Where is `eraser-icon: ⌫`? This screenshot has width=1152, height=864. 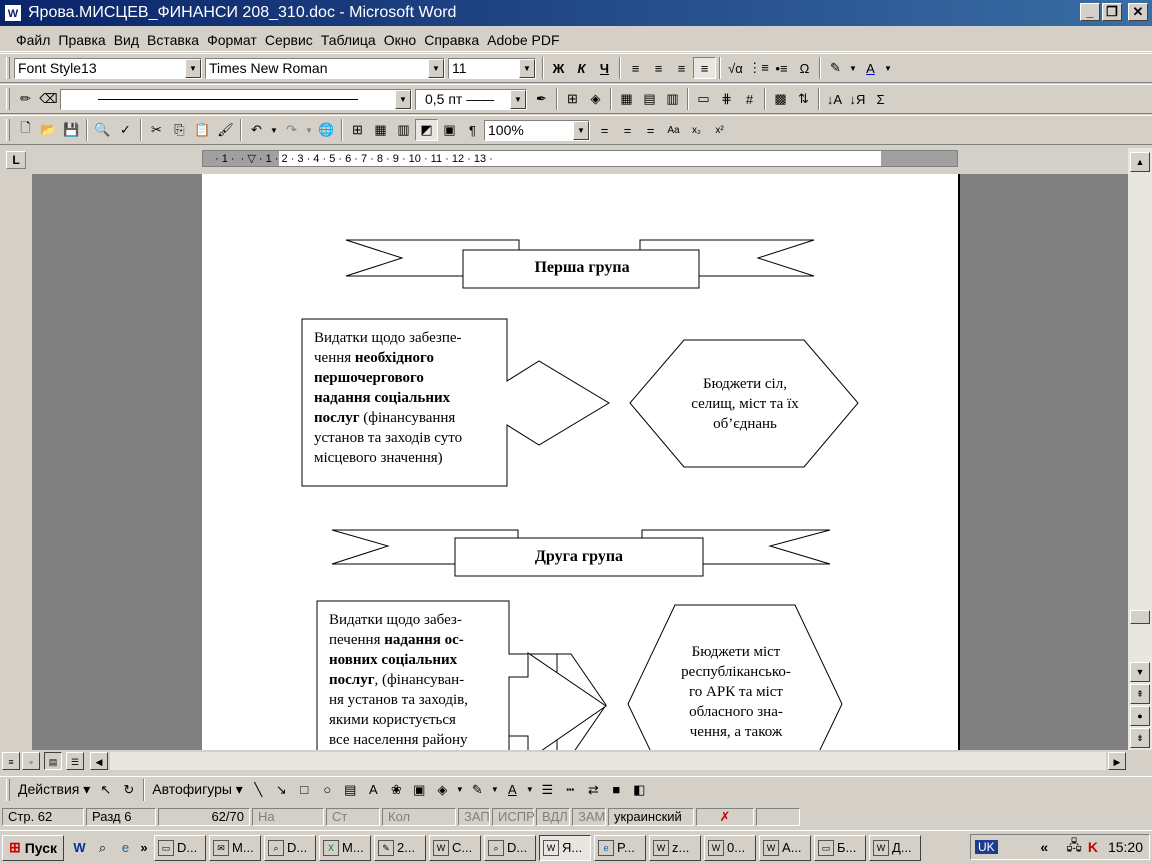
eraser-icon: ⌫ is located at coordinates (48, 99).